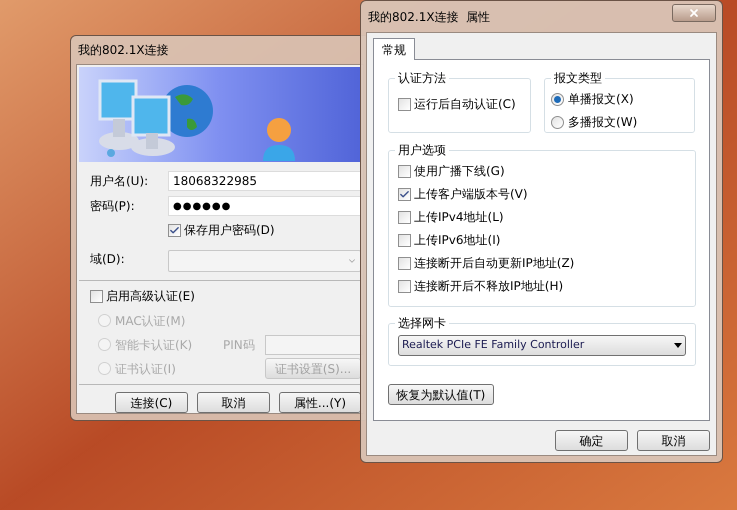 The width and height of the screenshot is (737, 510). I want to click on adapter-name: Realtek PCIe FE Family Controller, so click(493, 345).